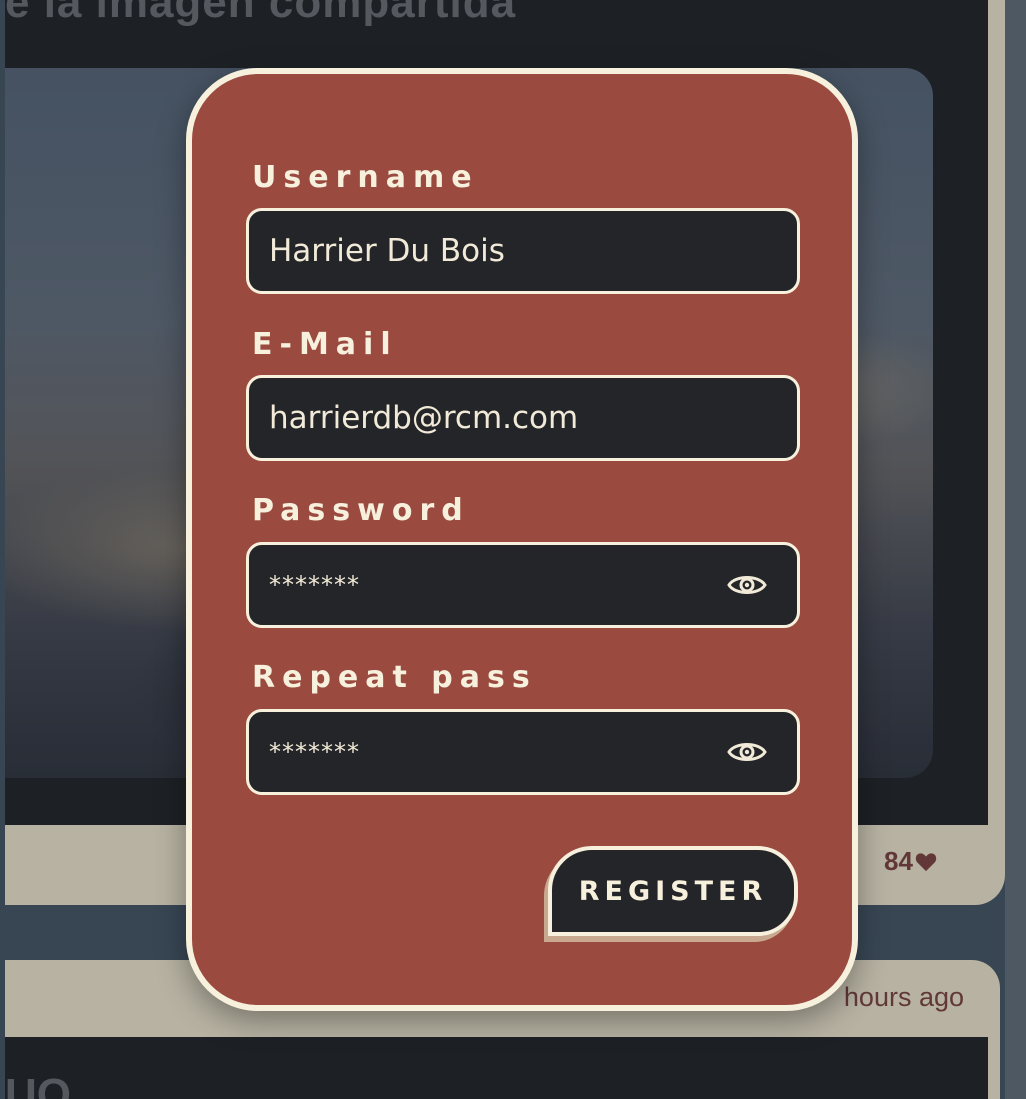 The height and width of the screenshot is (1099, 1026). Describe the element at coordinates (523, 585) in the screenshot. I see `password-field: *******` at that location.